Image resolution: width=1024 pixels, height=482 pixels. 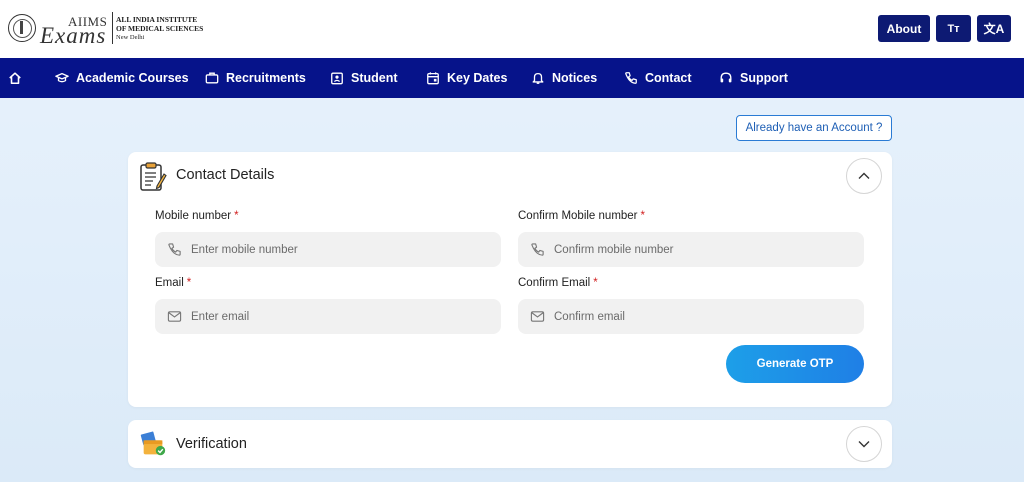 I want to click on email-label-text: Email, so click(x=169, y=283).